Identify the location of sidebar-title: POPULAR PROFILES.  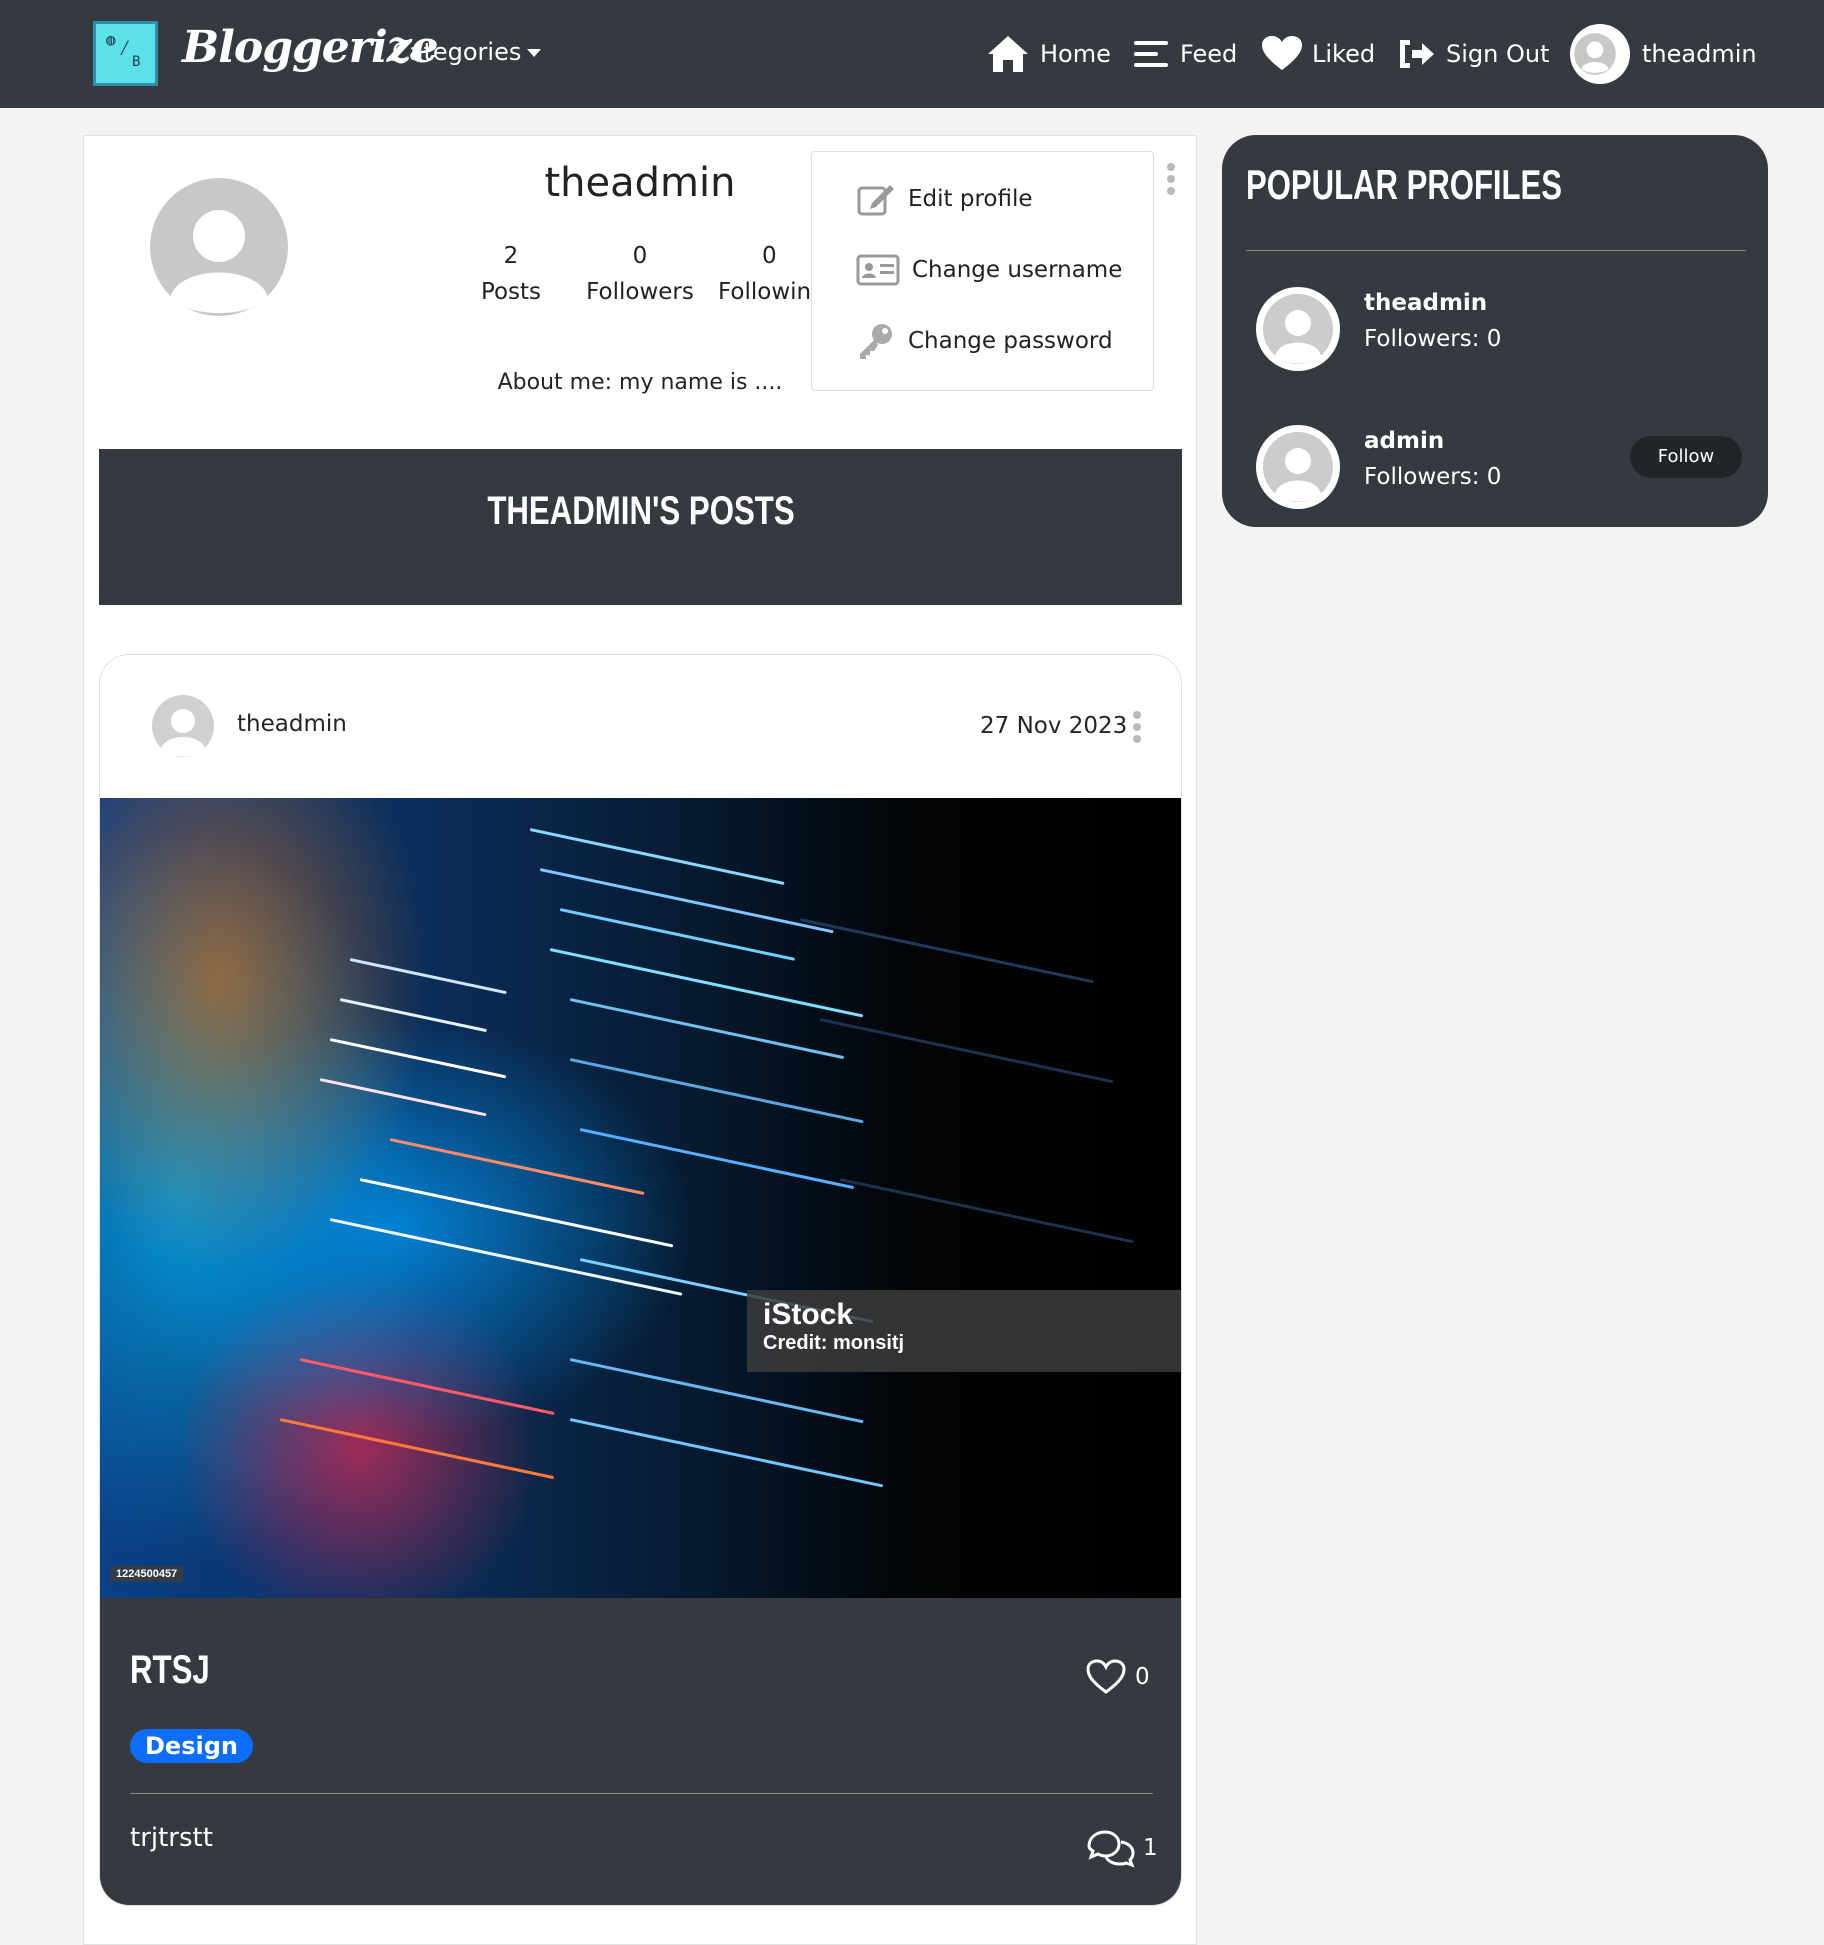
(1459, 185).